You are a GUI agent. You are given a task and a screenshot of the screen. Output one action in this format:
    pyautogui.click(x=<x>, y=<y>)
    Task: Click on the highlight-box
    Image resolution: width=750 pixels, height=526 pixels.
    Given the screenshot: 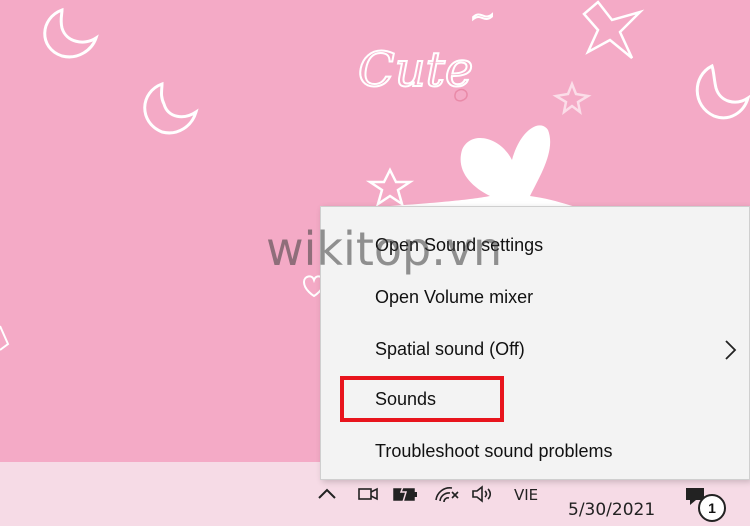 What is the action you would take?
    pyautogui.click(x=422, y=399)
    